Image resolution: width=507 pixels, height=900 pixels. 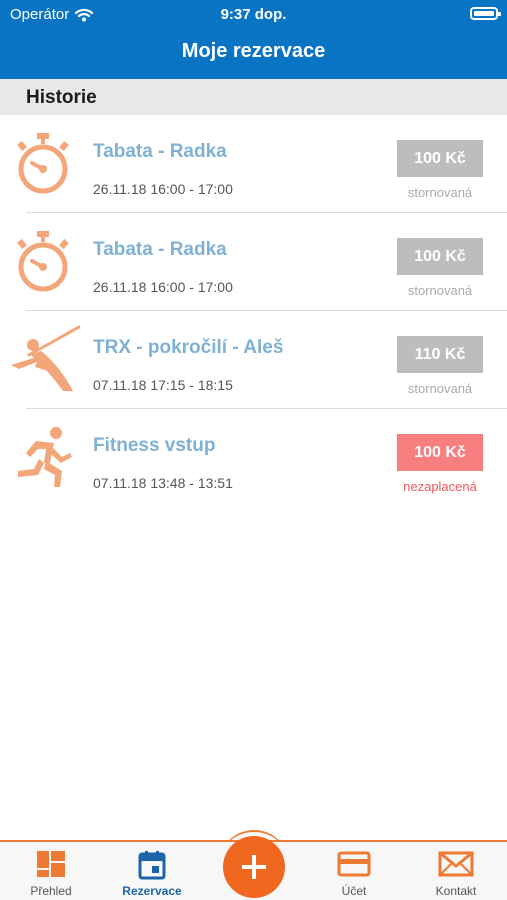 I want to click on envelope-icon, so click(x=456, y=864).